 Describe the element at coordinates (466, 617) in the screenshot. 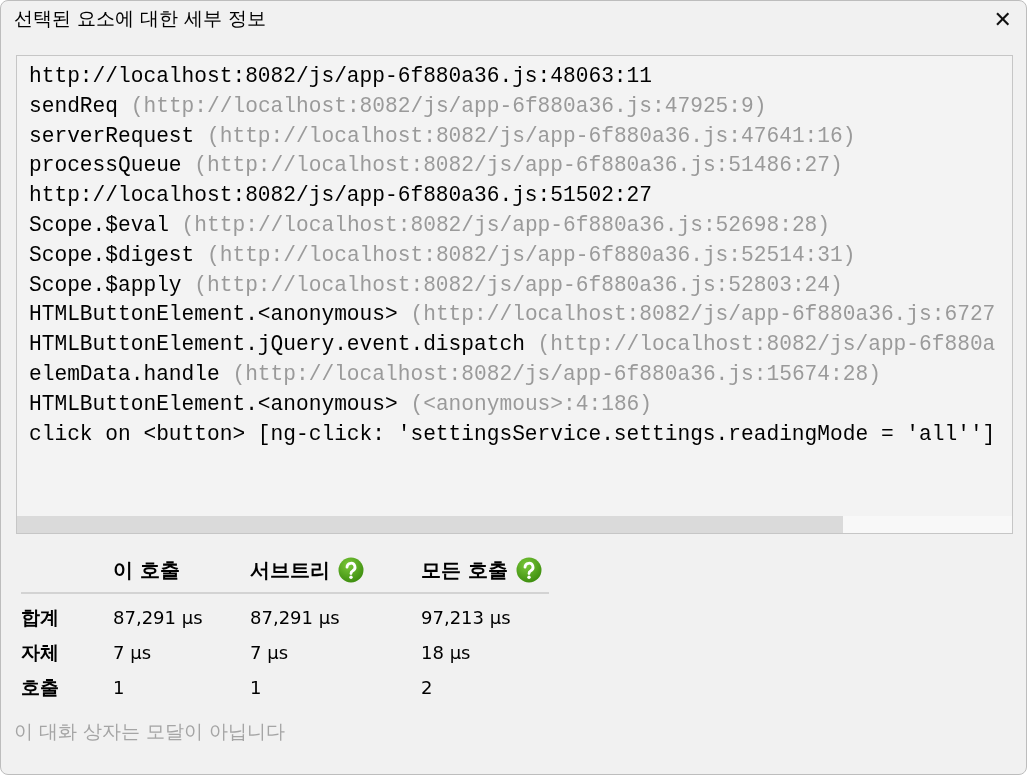

I see `table-cell: 97,213 µs` at that location.